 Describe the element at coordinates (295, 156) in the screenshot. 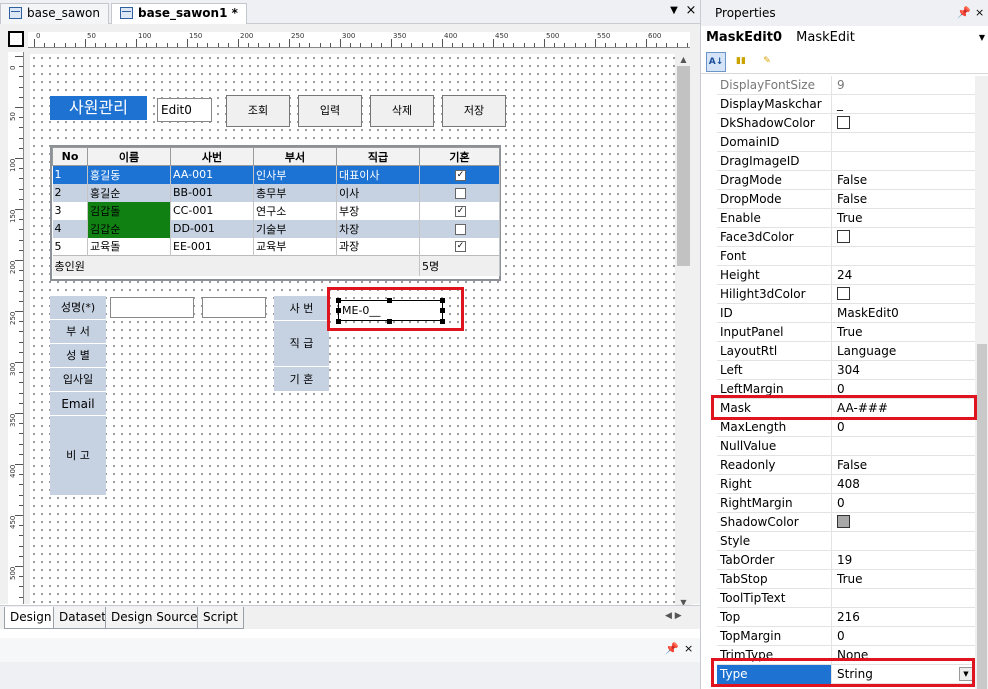

I see `grid-header-dept: 부서` at that location.